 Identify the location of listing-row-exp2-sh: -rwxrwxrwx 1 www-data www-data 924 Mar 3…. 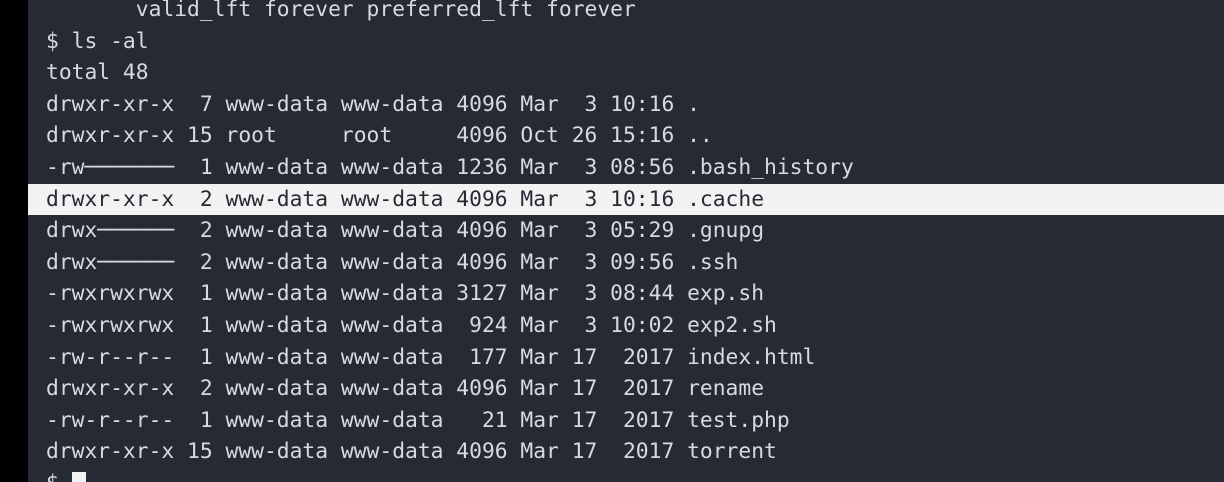
(411, 325).